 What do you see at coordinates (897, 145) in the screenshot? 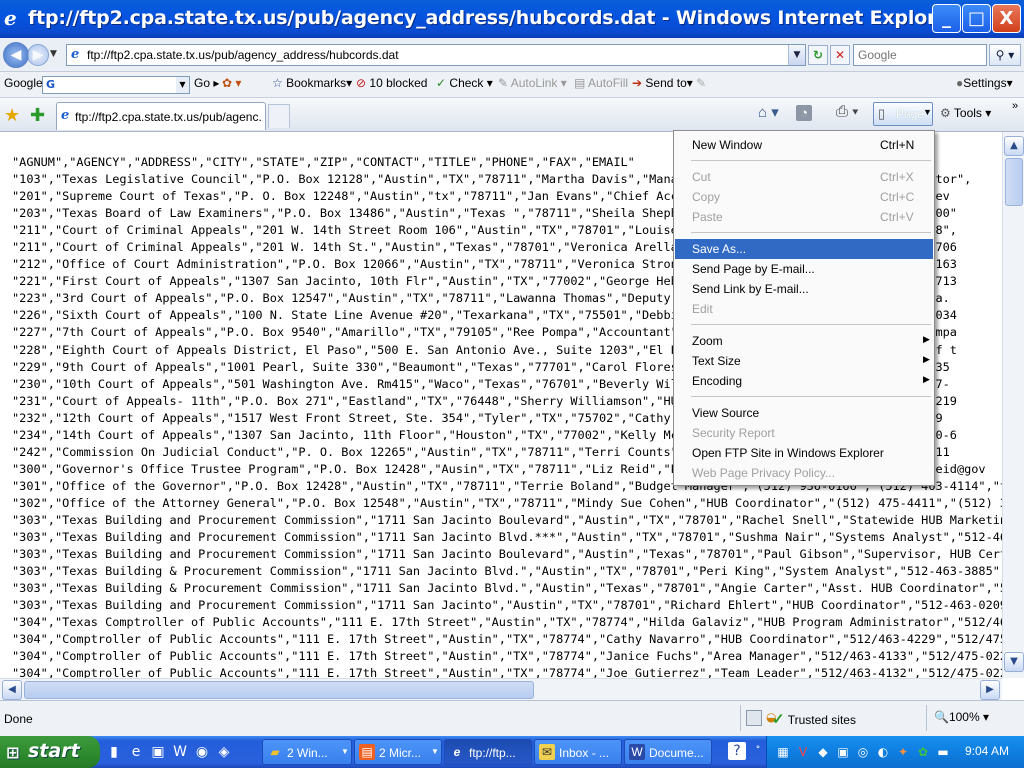
I see `menu-shortcut: Ctrl+N` at bounding box center [897, 145].